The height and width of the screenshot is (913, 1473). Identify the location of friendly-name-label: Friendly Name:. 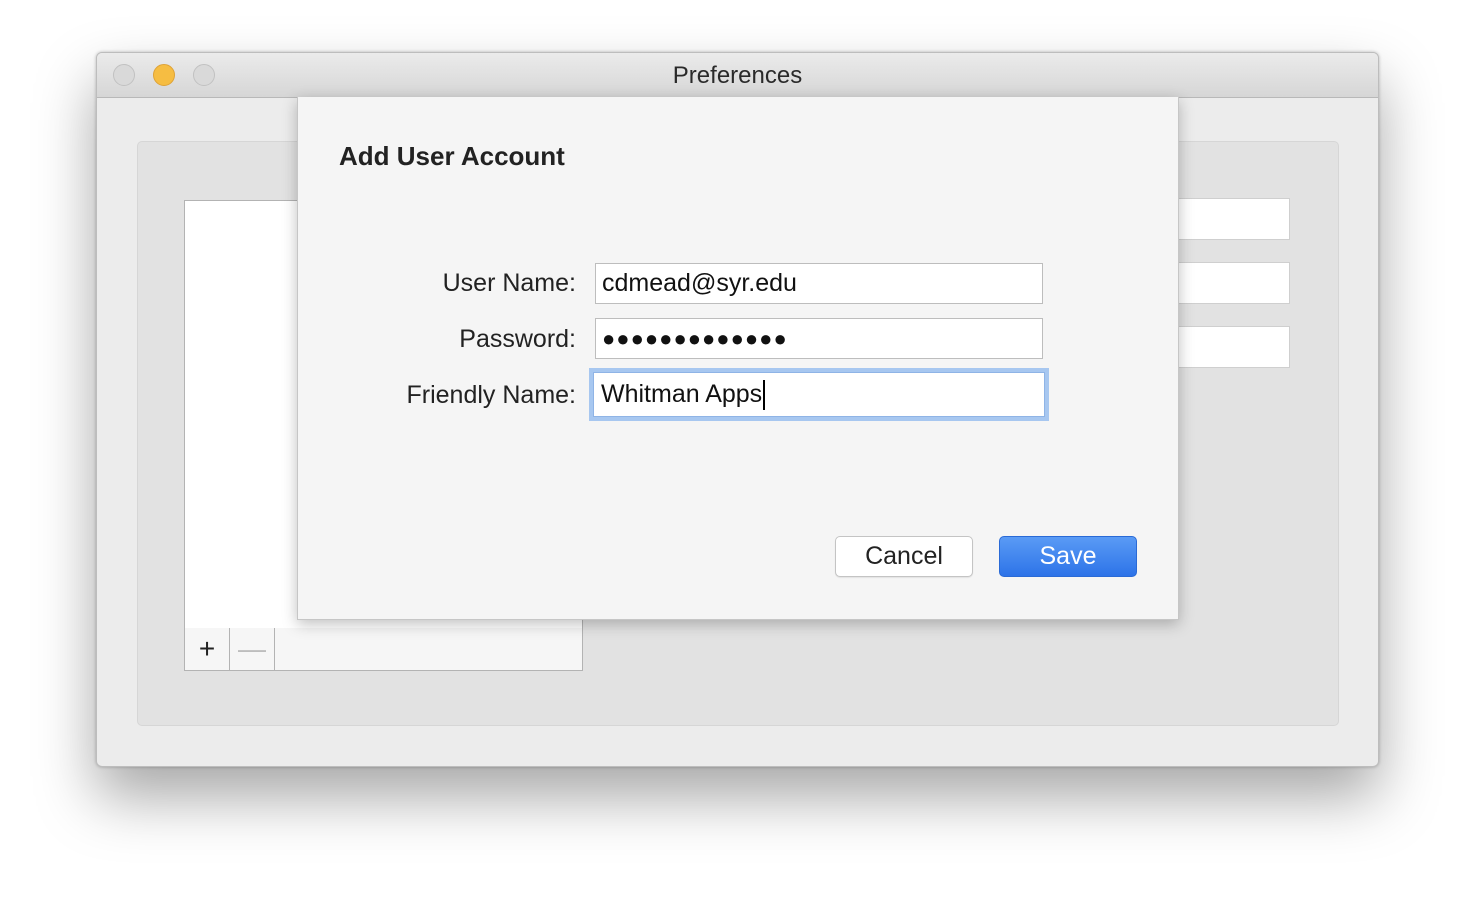
(491, 395).